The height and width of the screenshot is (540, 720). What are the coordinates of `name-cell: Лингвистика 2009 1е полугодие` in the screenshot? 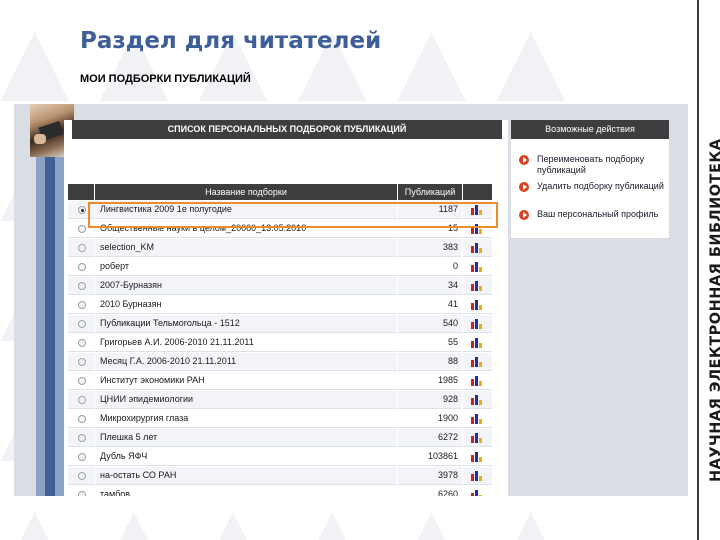 It's located at (246, 210).